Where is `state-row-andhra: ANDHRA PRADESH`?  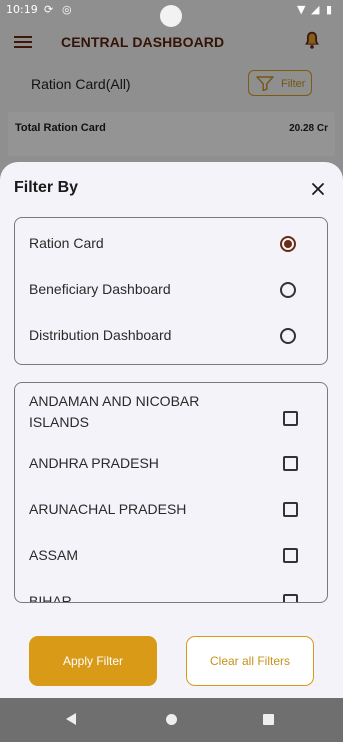
state-row-andhra: ANDHRA PRADESH is located at coordinates (171, 465).